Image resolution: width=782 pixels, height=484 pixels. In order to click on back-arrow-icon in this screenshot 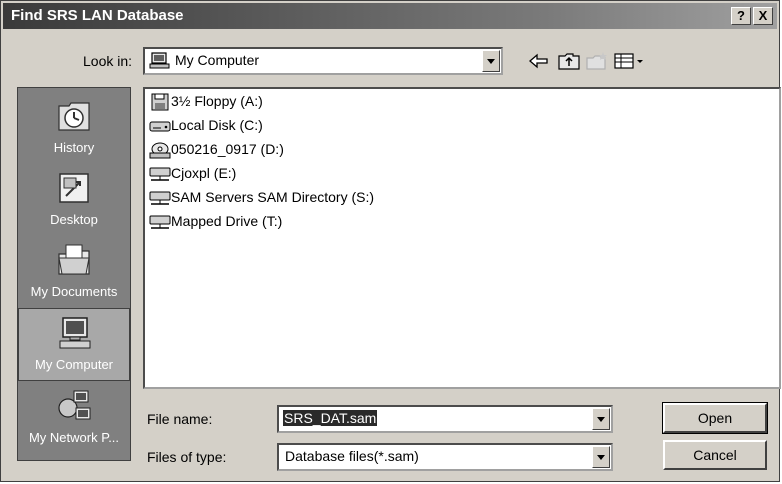, I will do `click(539, 61)`.